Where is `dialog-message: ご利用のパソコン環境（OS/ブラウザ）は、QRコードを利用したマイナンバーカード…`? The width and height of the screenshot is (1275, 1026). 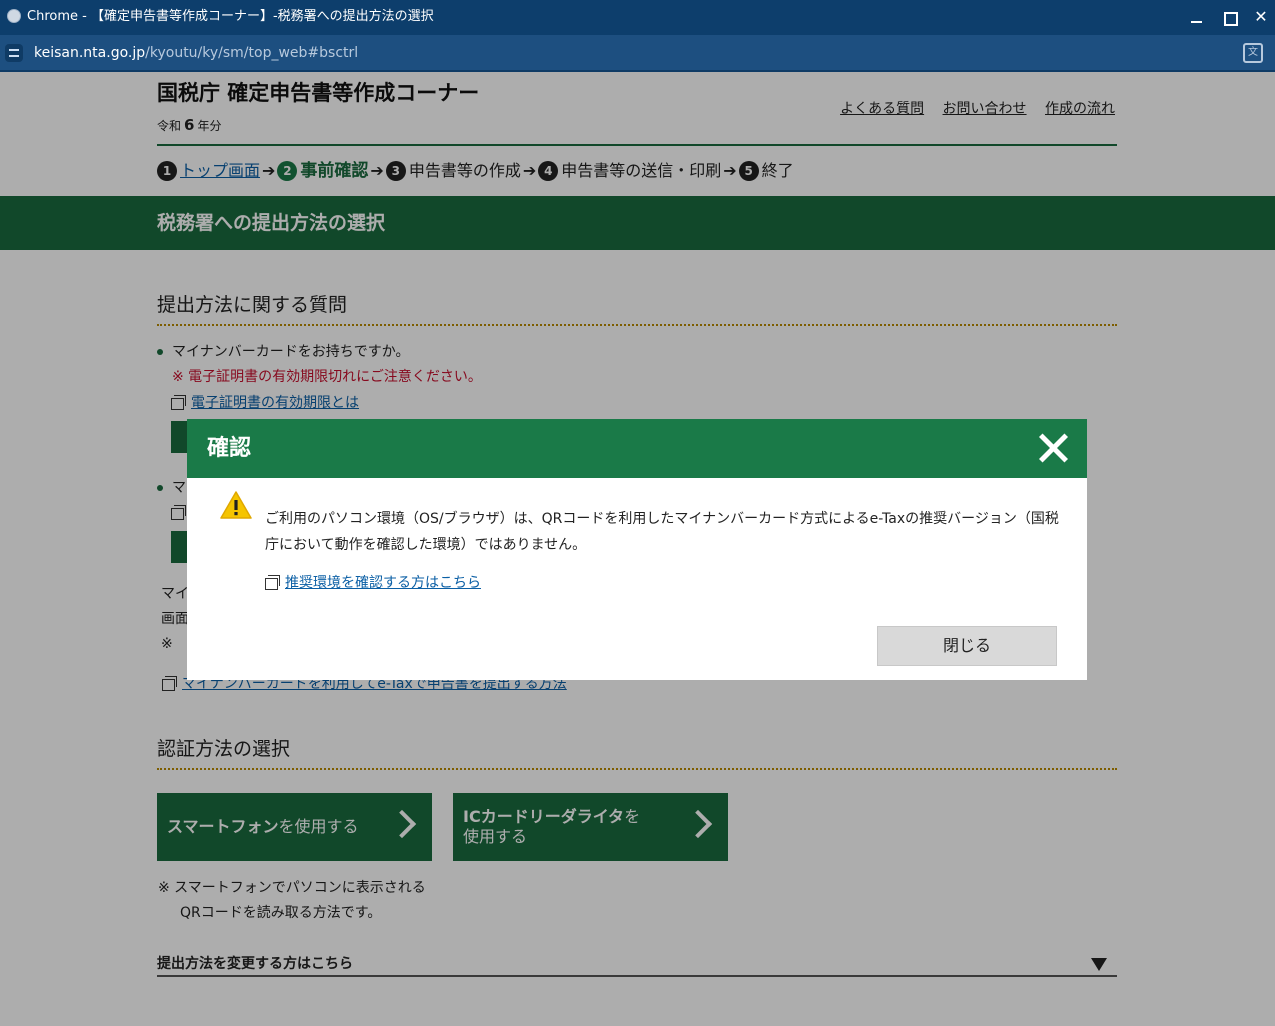
dialog-message: ご利用のパソコン環境（OS/ブラウザ）は、QRコードを利用したマイナンバーカード… is located at coordinates (662, 532).